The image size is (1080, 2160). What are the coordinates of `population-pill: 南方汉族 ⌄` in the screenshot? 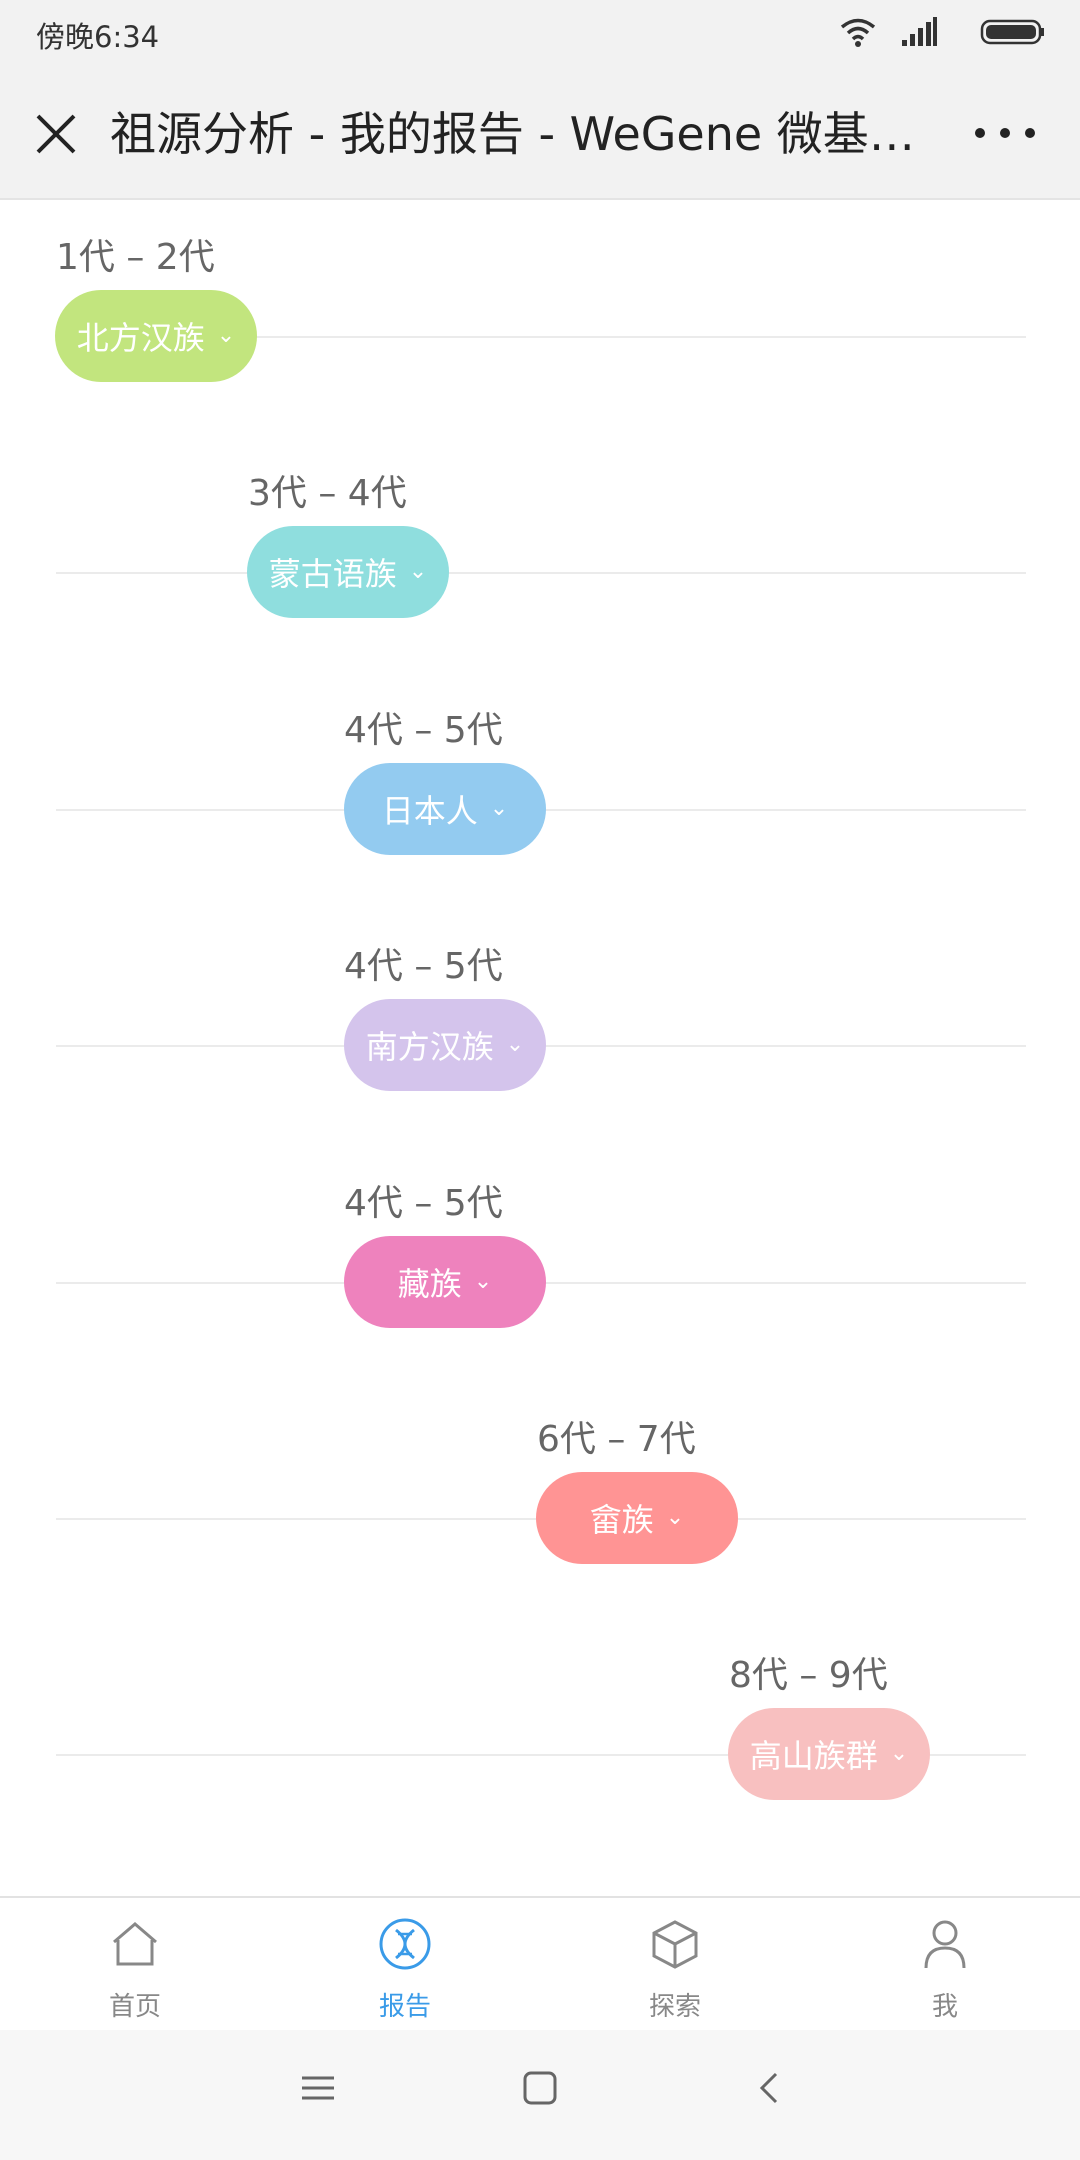 It's located at (445, 1045).